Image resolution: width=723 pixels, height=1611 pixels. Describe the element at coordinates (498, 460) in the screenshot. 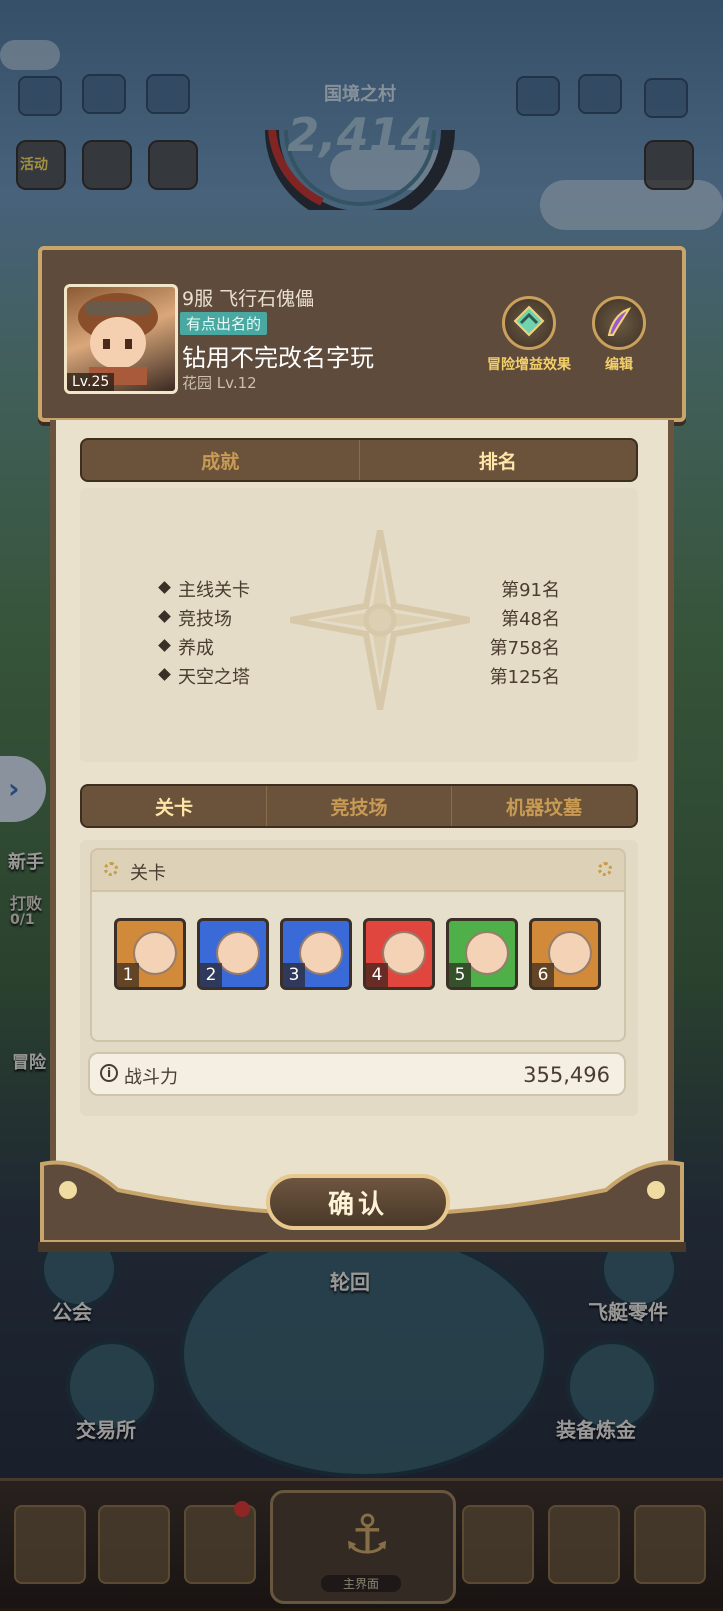

I see `tab-rankings: 排名` at that location.